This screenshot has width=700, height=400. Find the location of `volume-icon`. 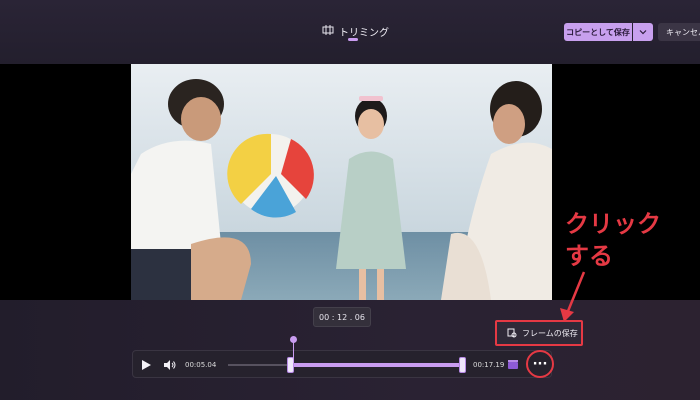

volume-icon is located at coordinates (170, 365).